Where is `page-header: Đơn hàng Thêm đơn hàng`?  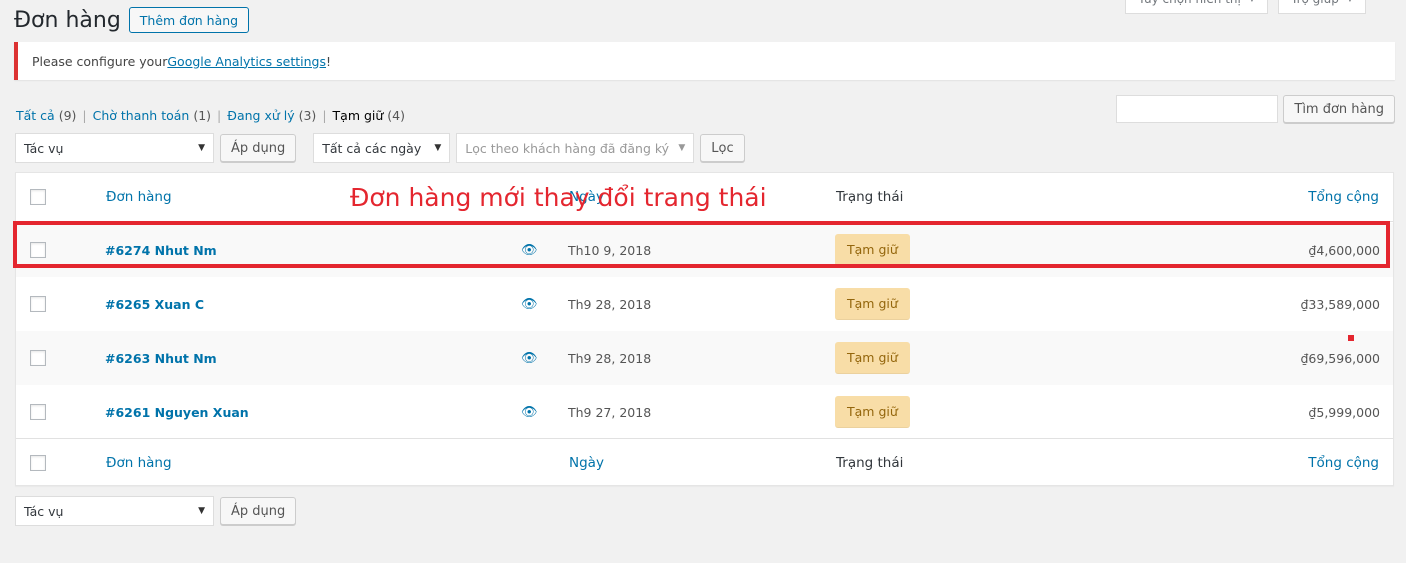 page-header: Đơn hàng Thêm đơn hàng is located at coordinates (132, 20).